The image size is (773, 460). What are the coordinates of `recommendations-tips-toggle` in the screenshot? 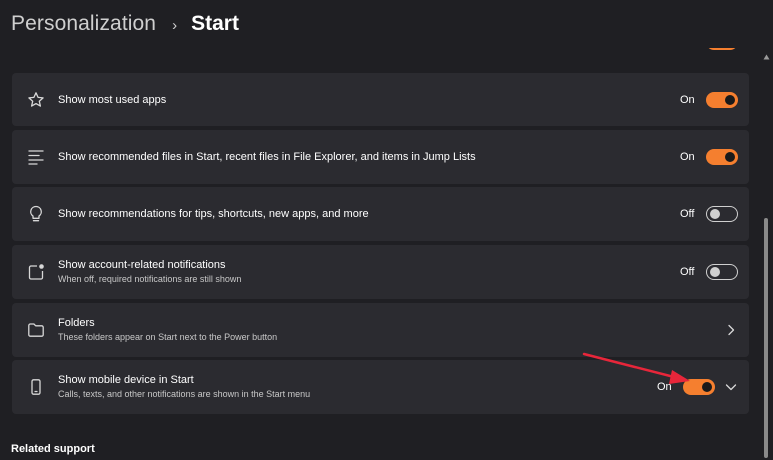 It's located at (722, 214).